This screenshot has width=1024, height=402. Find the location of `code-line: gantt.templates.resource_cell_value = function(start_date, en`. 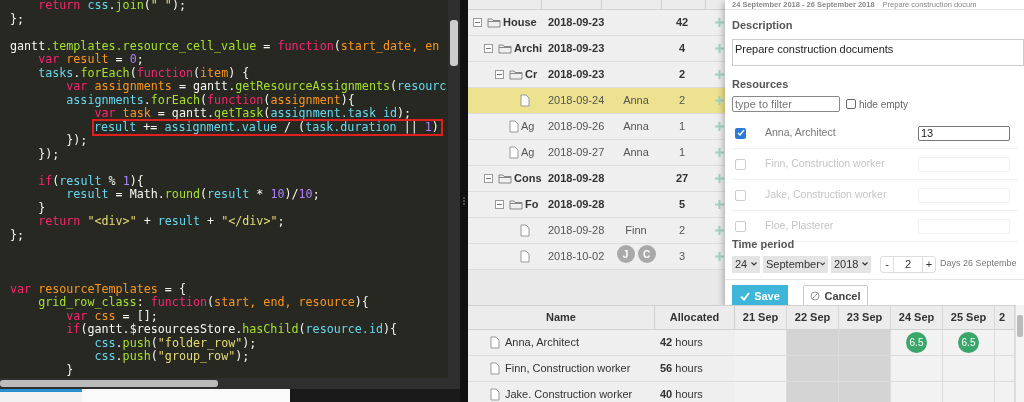

code-line: gantt.templates.resource_cell_value = function(start_date, en is located at coordinates (225, 46).